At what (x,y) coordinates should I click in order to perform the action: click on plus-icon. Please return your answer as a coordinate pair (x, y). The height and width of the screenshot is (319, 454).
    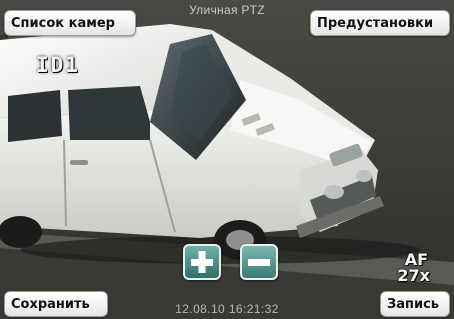
    Looking at the image, I should click on (202, 262).